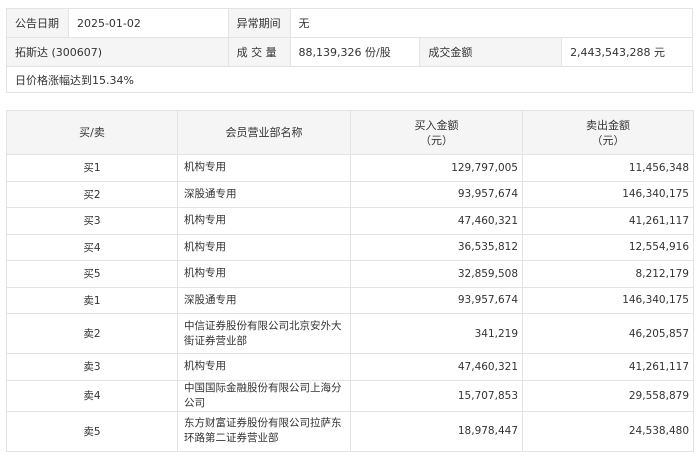 The width and height of the screenshot is (700, 456). What do you see at coordinates (264, 132) in the screenshot?
I see `header-broker: 会员营业部名称` at bounding box center [264, 132].